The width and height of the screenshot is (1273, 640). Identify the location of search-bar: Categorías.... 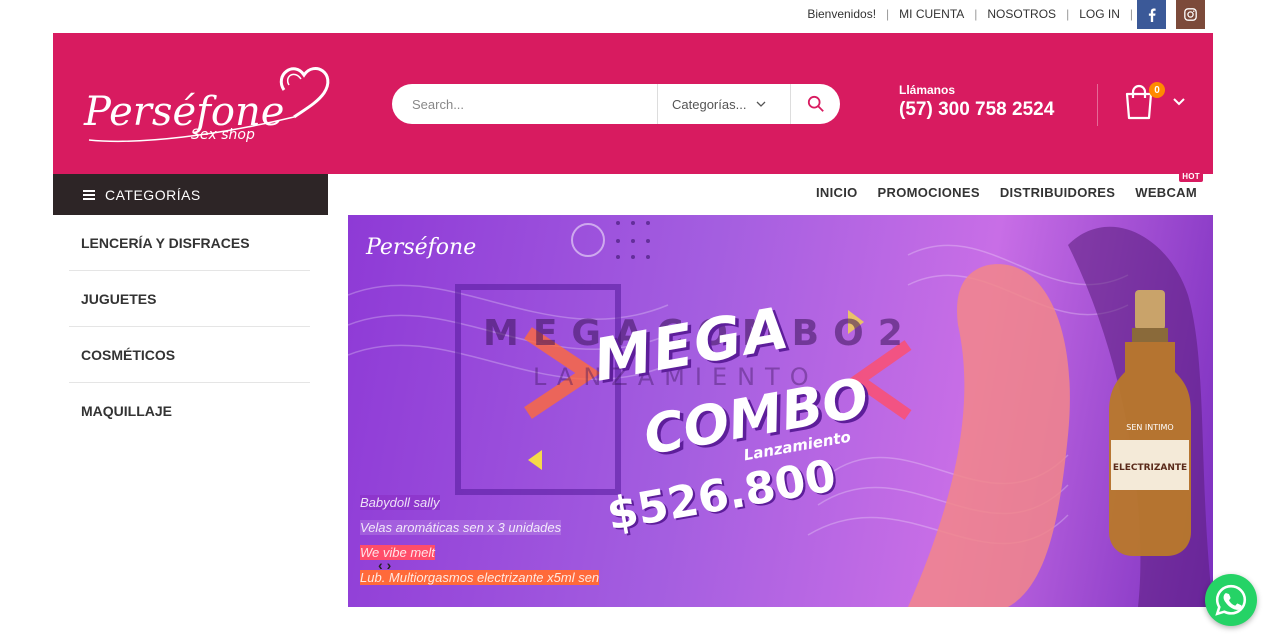
(616, 104).